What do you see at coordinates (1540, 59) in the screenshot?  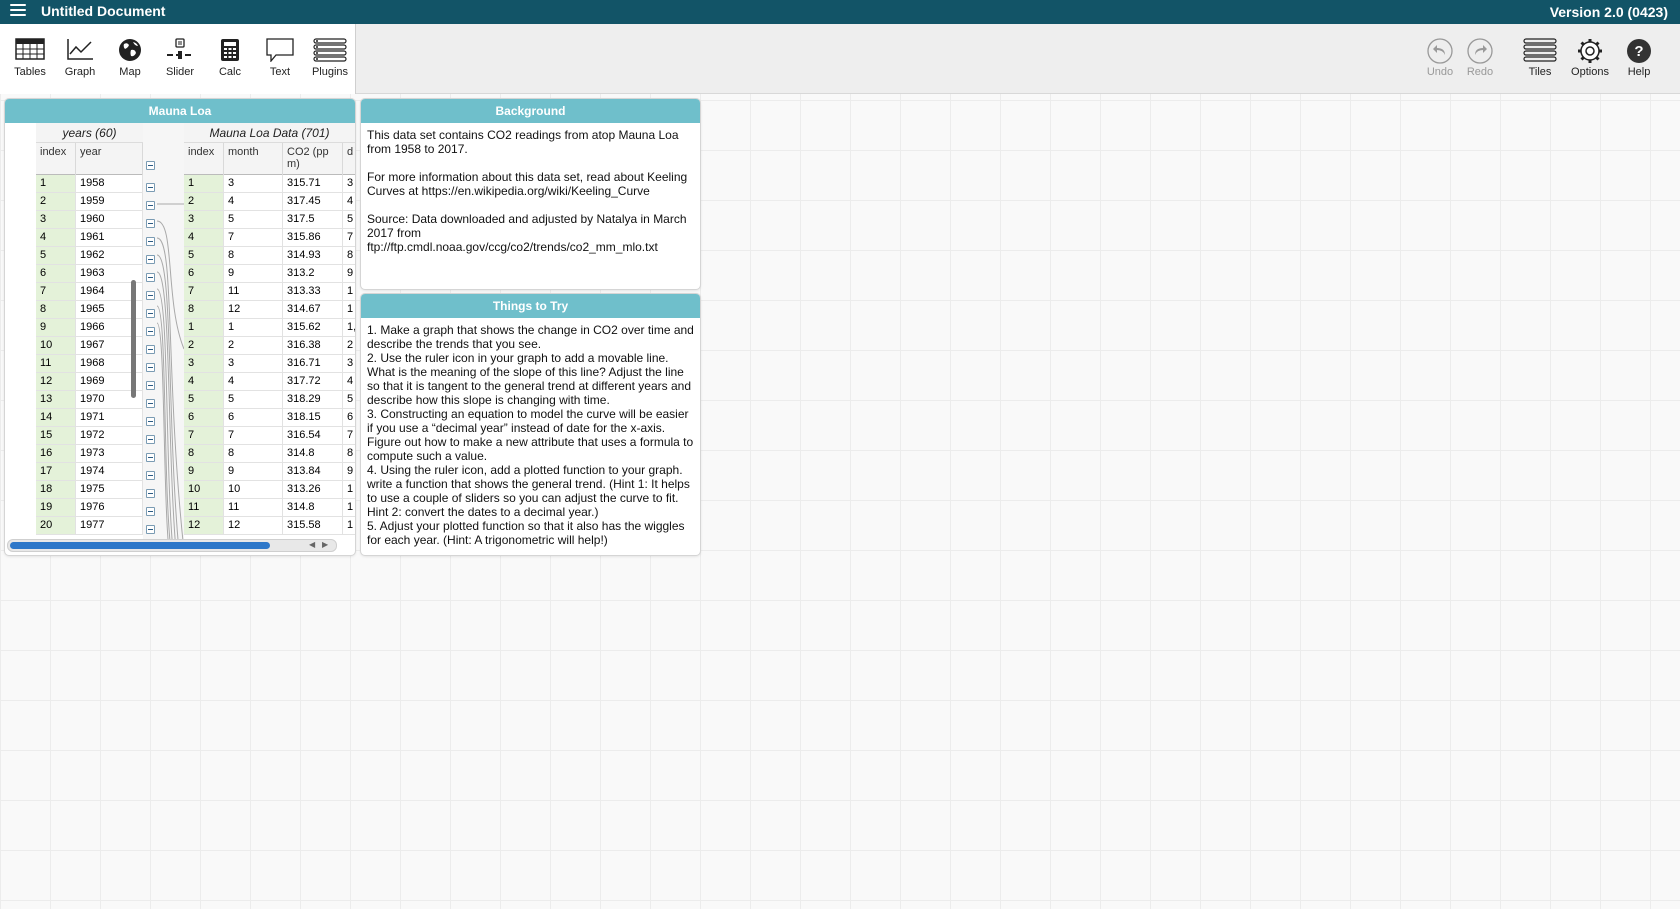 I see `tiles-button: Tiles` at bounding box center [1540, 59].